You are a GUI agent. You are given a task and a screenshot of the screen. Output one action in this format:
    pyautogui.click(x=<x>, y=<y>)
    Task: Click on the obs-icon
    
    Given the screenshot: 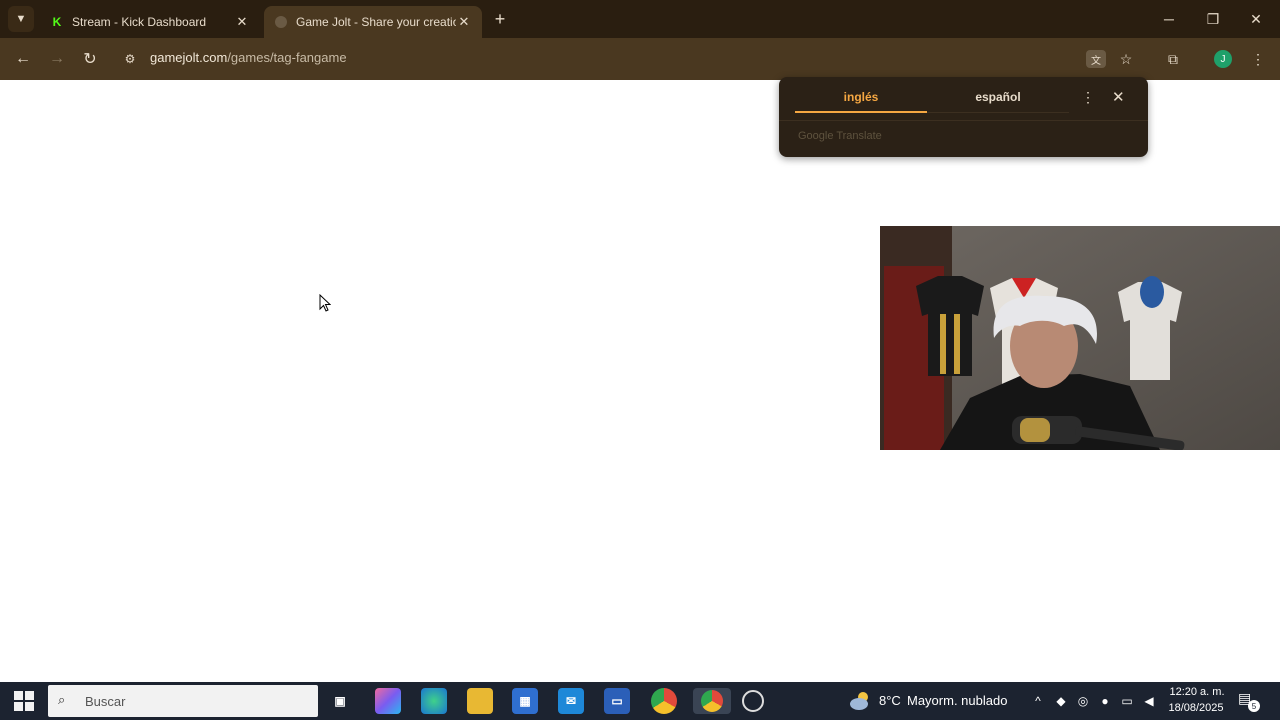 What is the action you would take?
    pyautogui.click(x=753, y=701)
    